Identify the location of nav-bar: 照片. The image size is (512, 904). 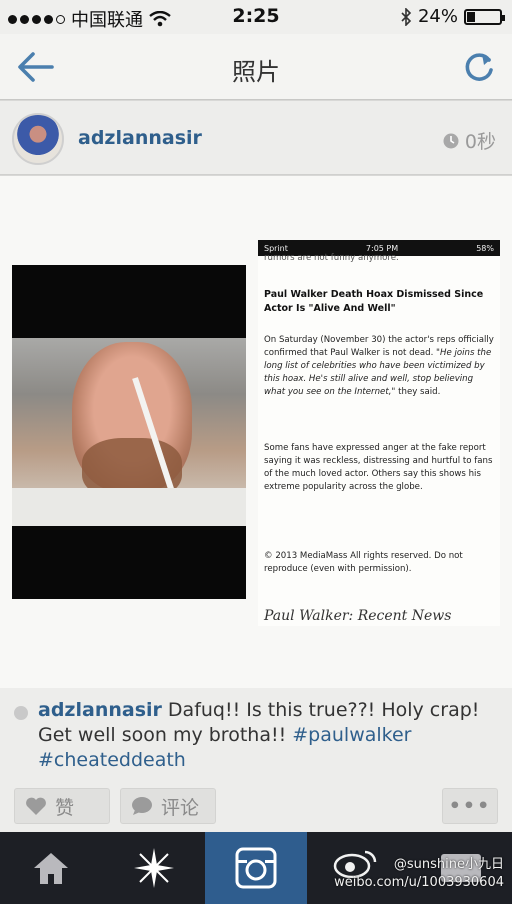
(256, 67).